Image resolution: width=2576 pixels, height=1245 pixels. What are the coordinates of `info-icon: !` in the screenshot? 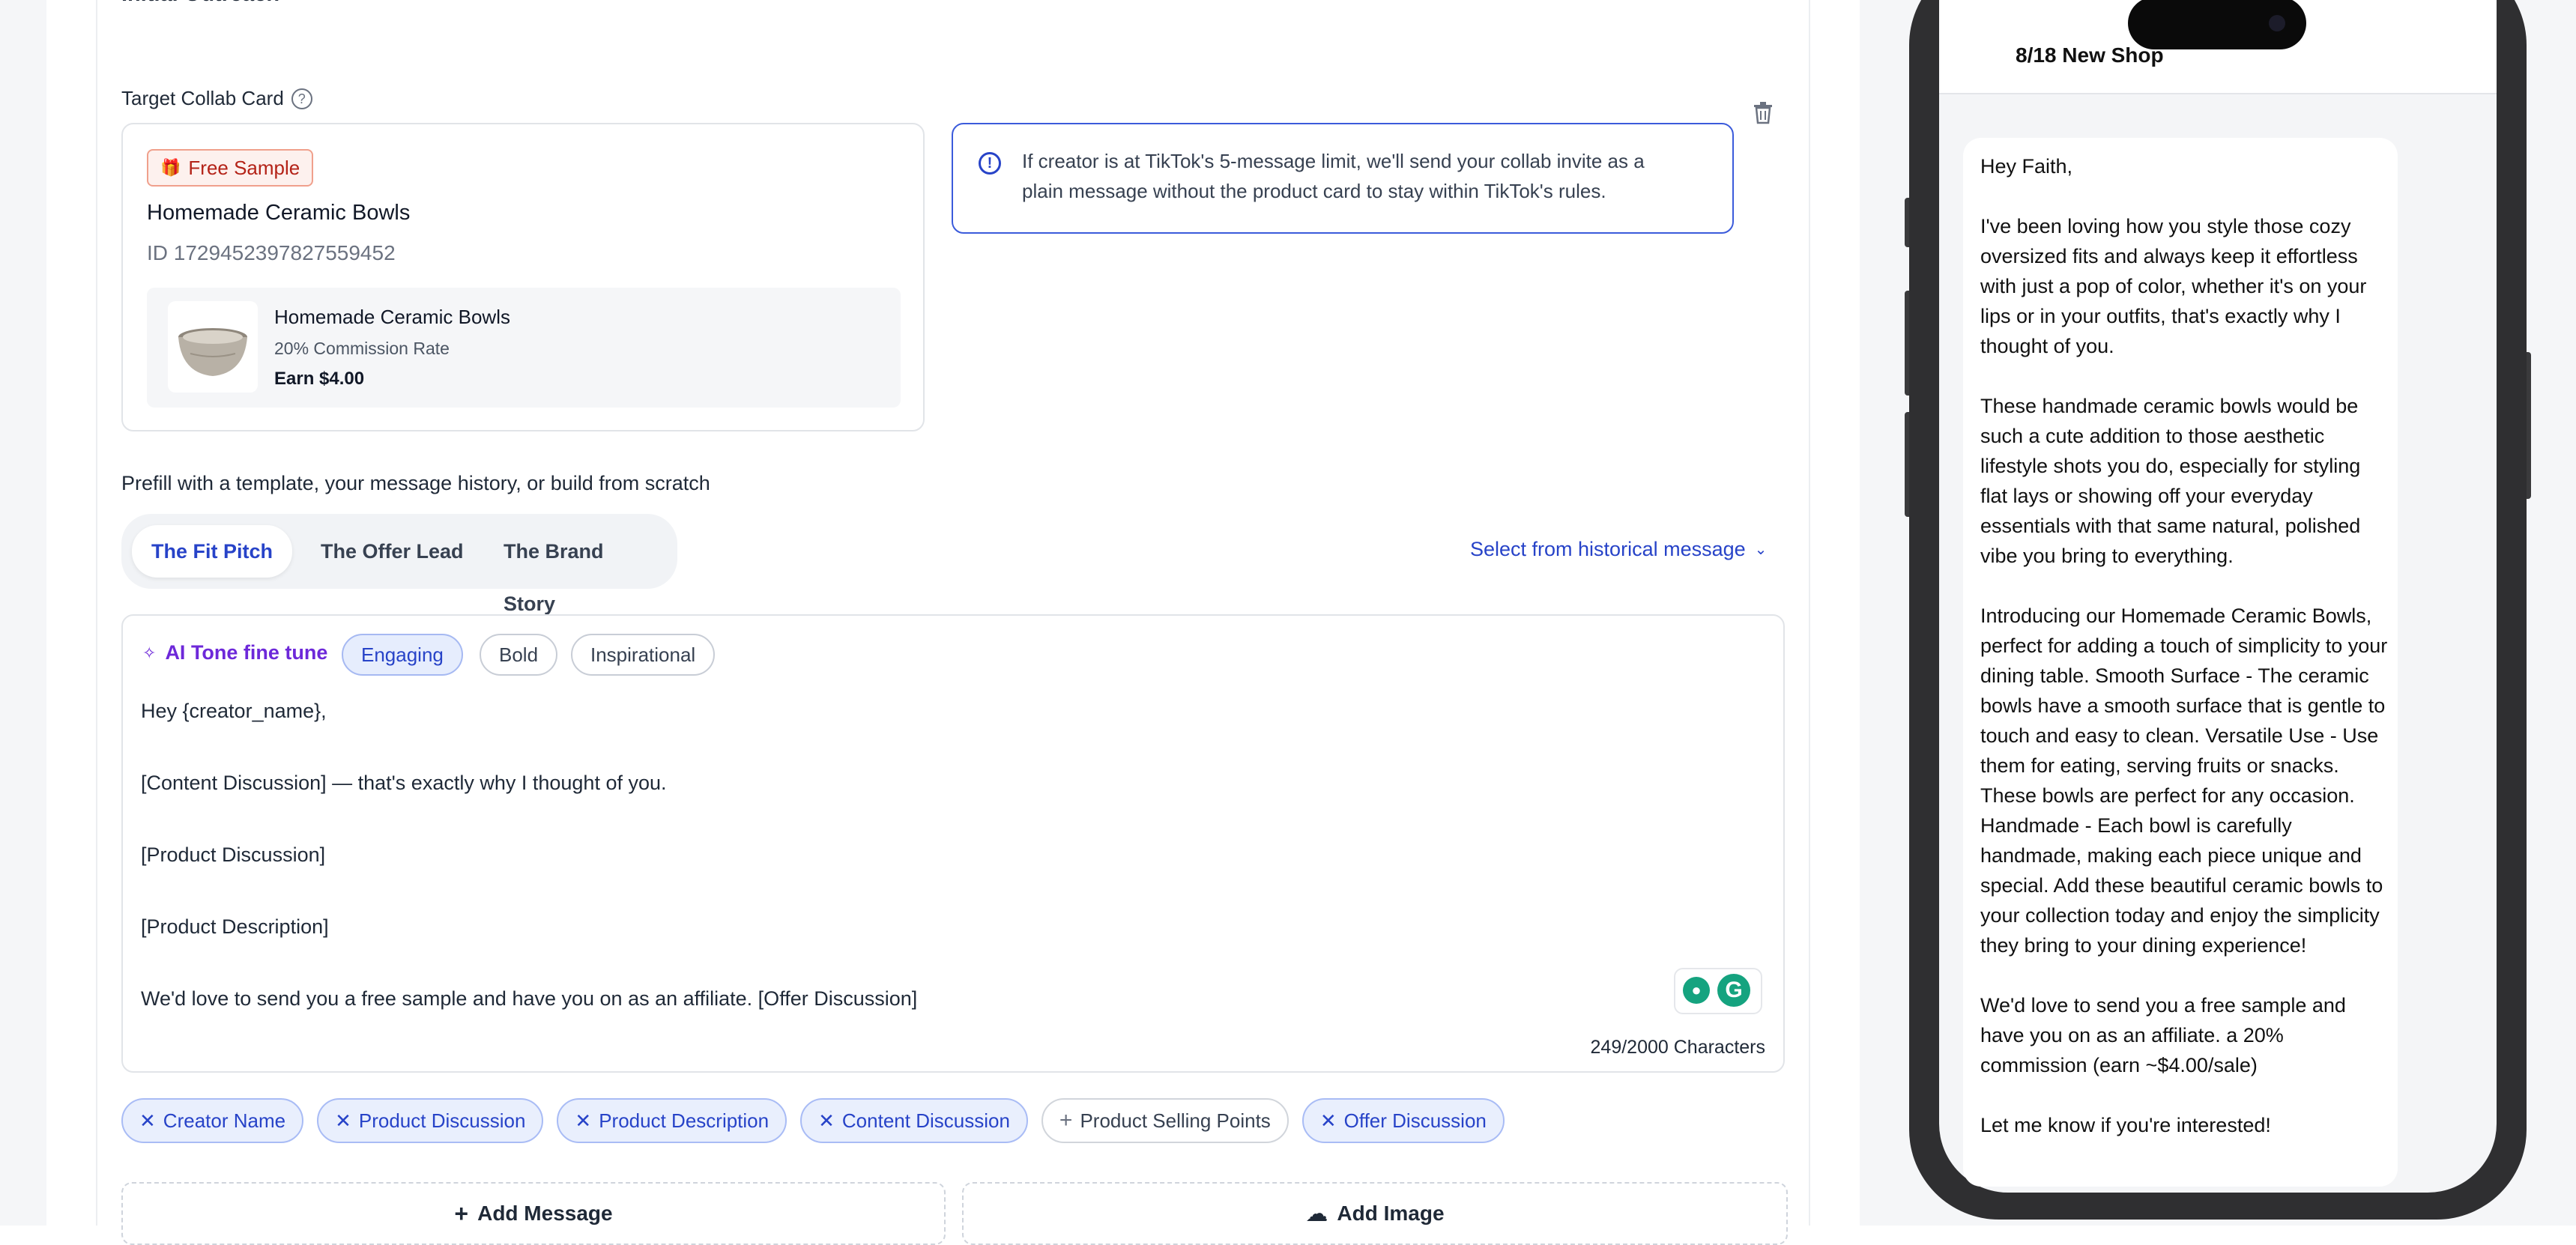 It's located at (990, 163).